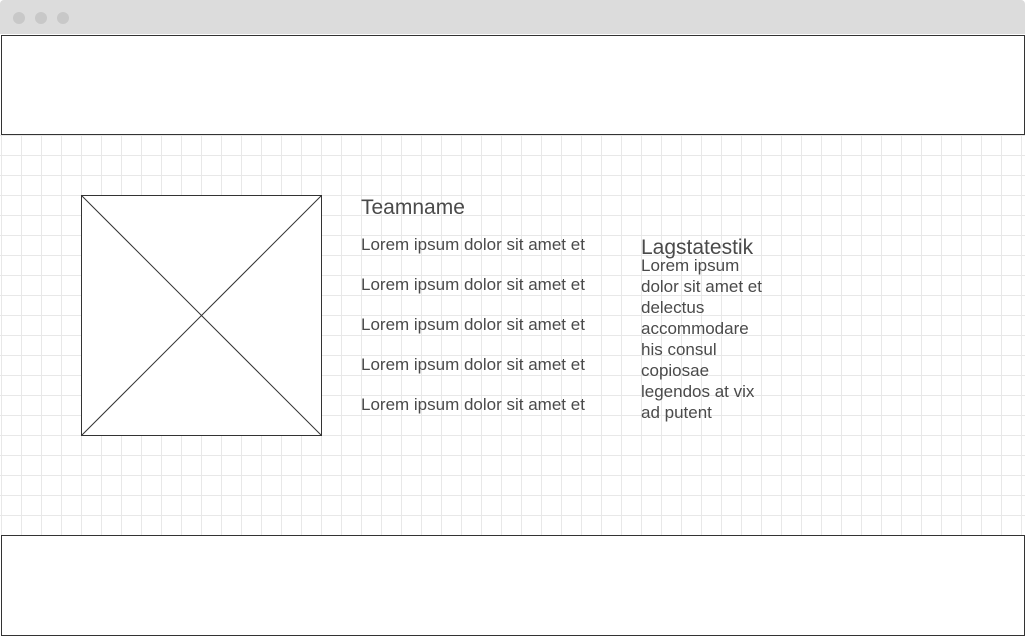 This screenshot has height=637, width=1025. I want to click on image-placeholder-graphic, so click(201, 315).